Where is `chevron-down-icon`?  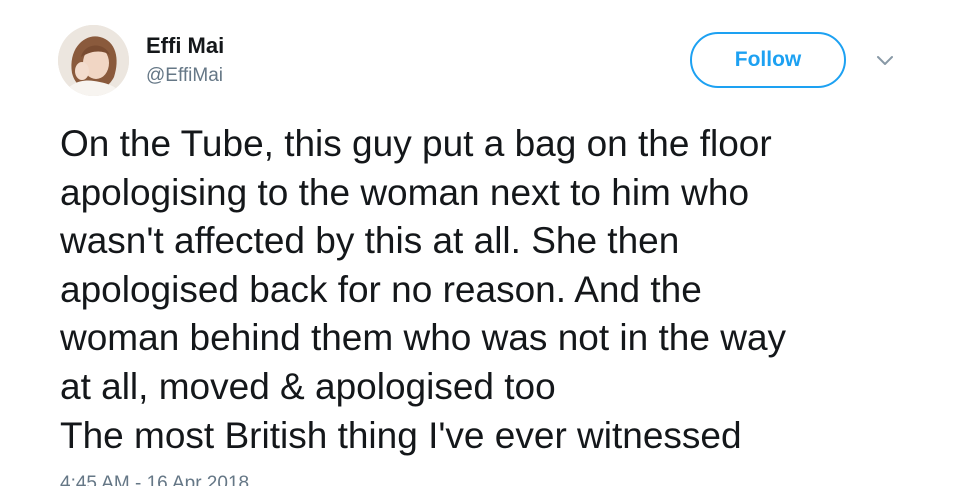 chevron-down-icon is located at coordinates (885, 60).